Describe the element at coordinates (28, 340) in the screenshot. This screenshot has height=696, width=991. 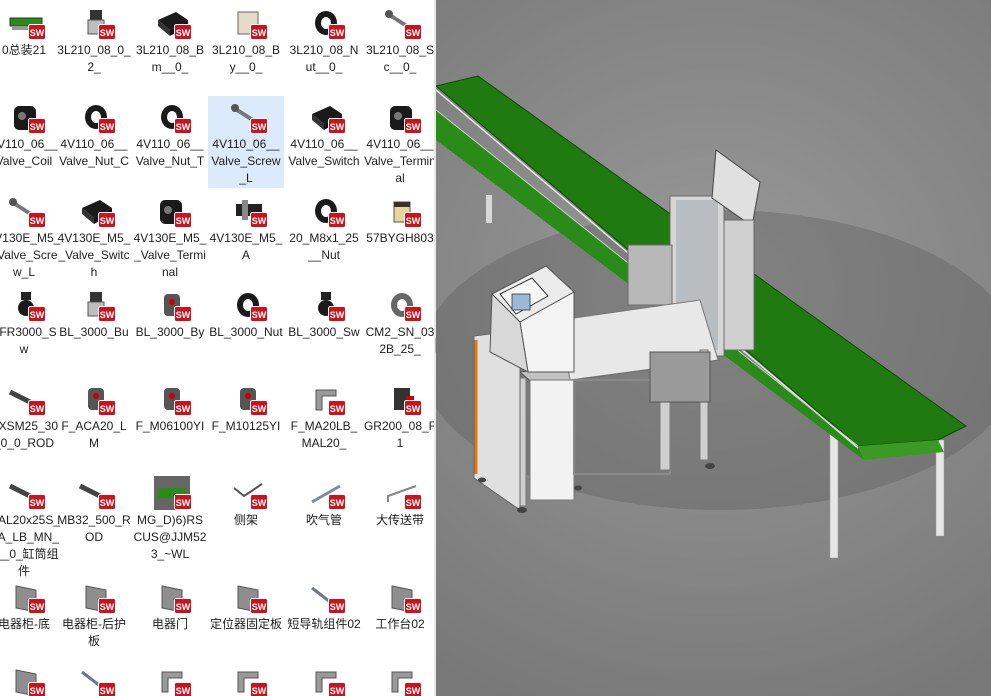
I see `file-item-label: BFR3000_Sw` at that location.